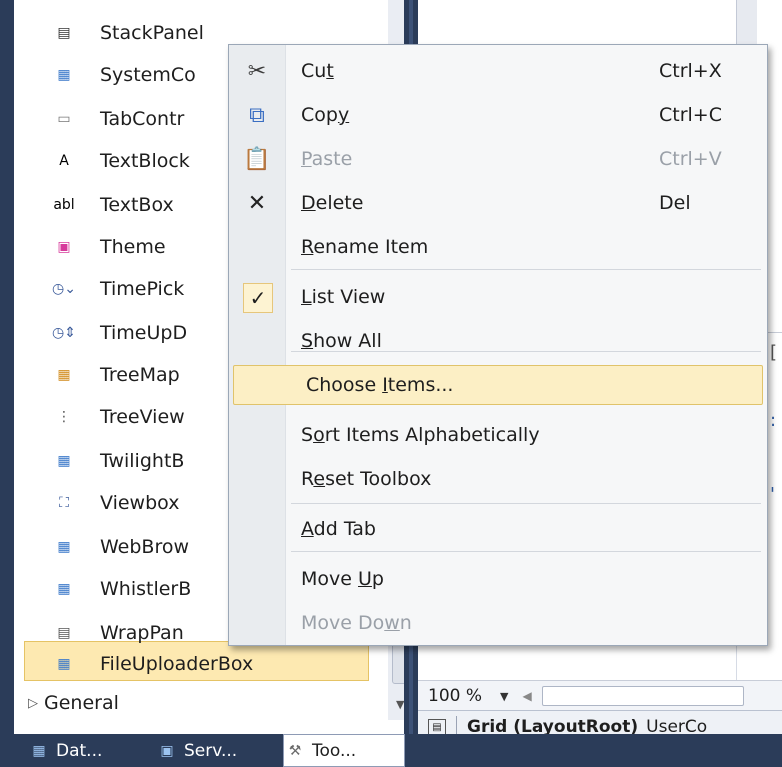 Image resolution: width=782 pixels, height=767 pixels. I want to click on toolbox-item-label: WhistlerB, so click(146, 589).